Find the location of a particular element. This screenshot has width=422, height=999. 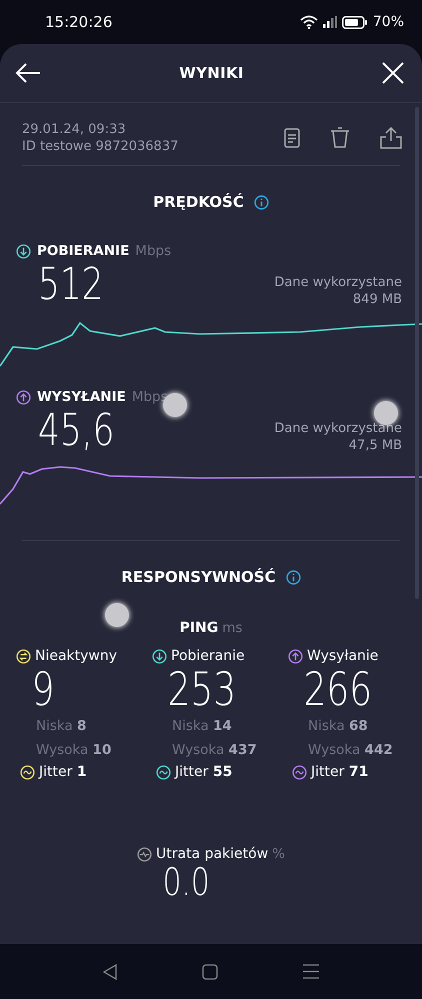

back-arrow-icon is located at coordinates (28, 73).